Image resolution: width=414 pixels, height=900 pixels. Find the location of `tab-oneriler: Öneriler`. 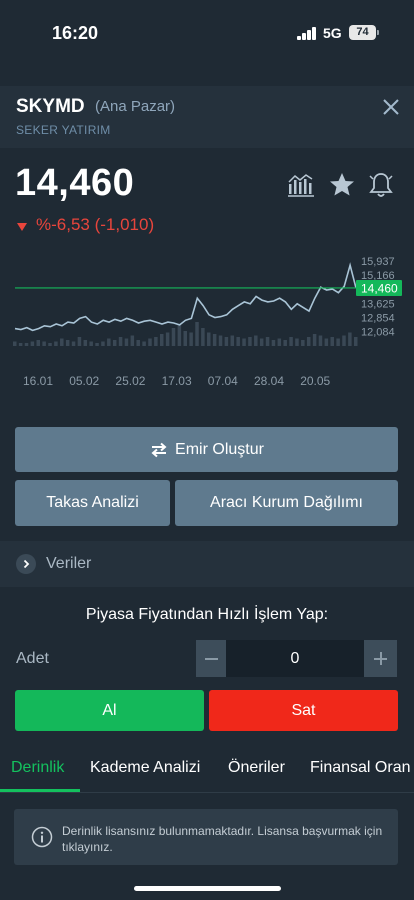

tab-oneriler: Öneriler is located at coordinates (256, 768).